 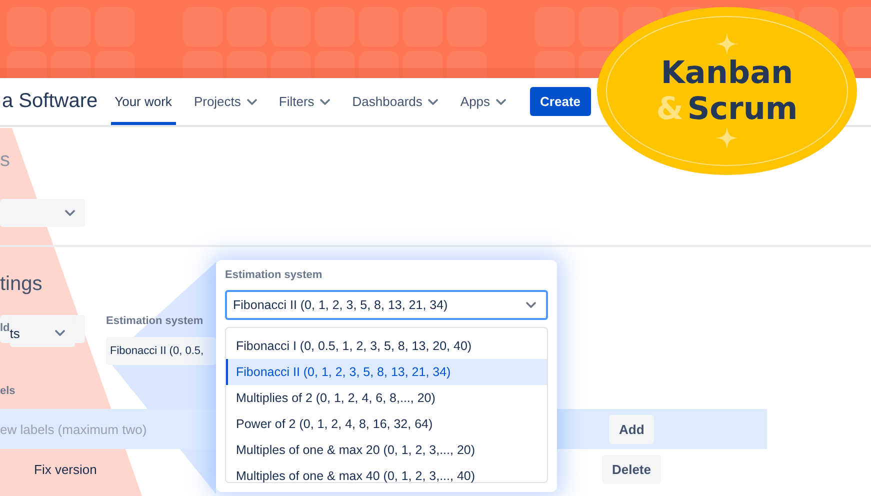 What do you see at coordinates (483, 101) in the screenshot?
I see `nav-tab: Apps` at bounding box center [483, 101].